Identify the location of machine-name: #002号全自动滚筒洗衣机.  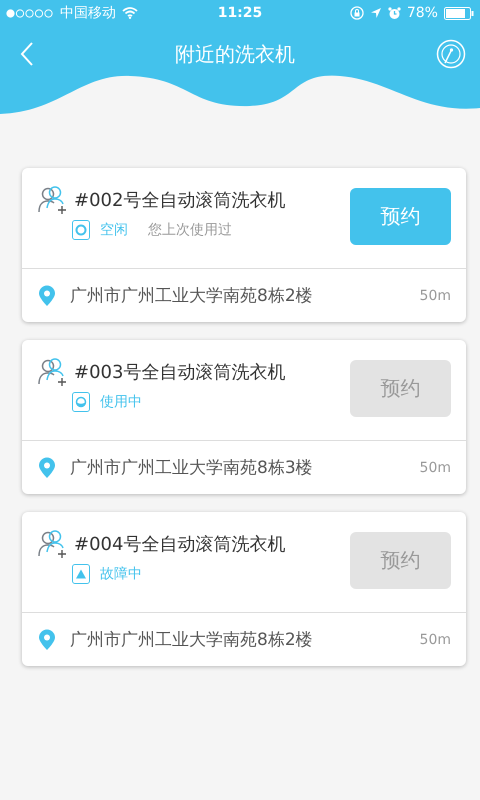
(180, 200).